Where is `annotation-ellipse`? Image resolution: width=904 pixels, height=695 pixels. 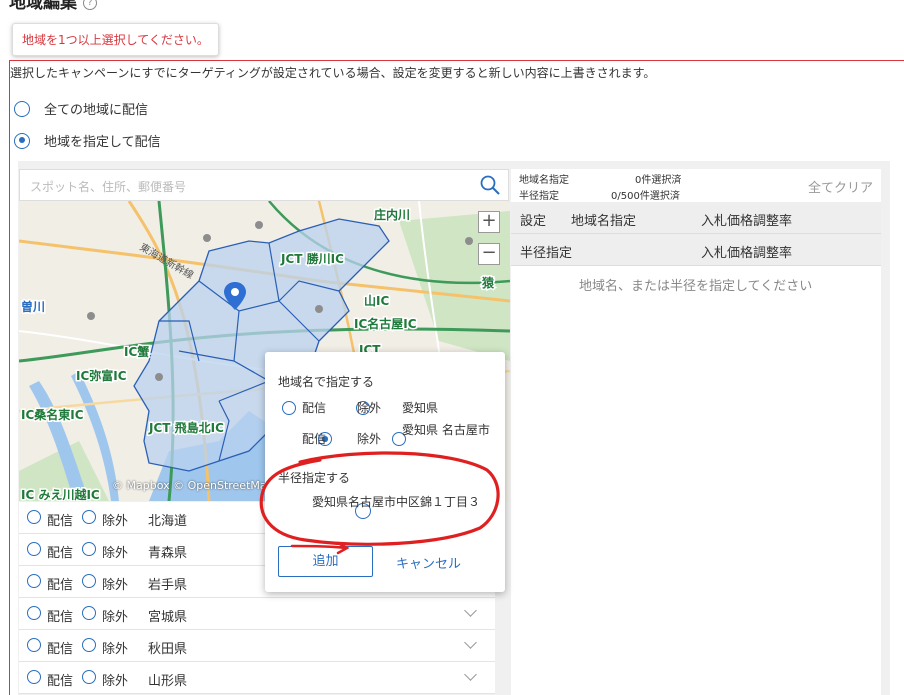
annotation-ellipse is located at coordinates (379, 498).